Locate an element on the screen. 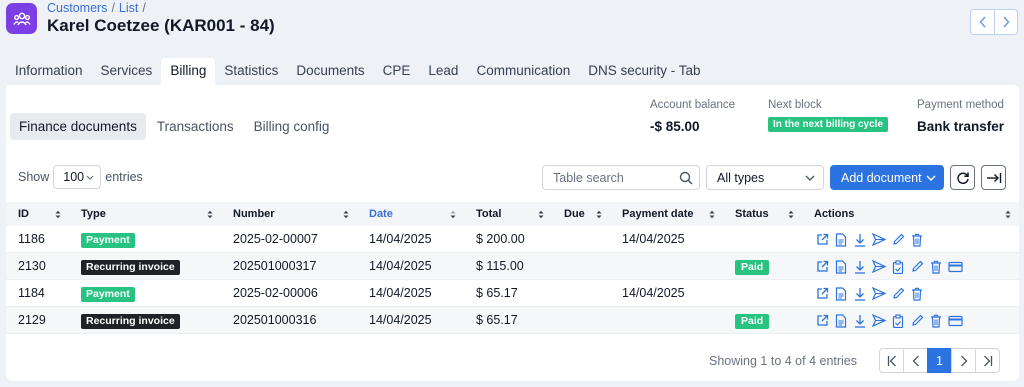 The image size is (1024, 387). tab-information: Information is located at coordinates (49, 71).